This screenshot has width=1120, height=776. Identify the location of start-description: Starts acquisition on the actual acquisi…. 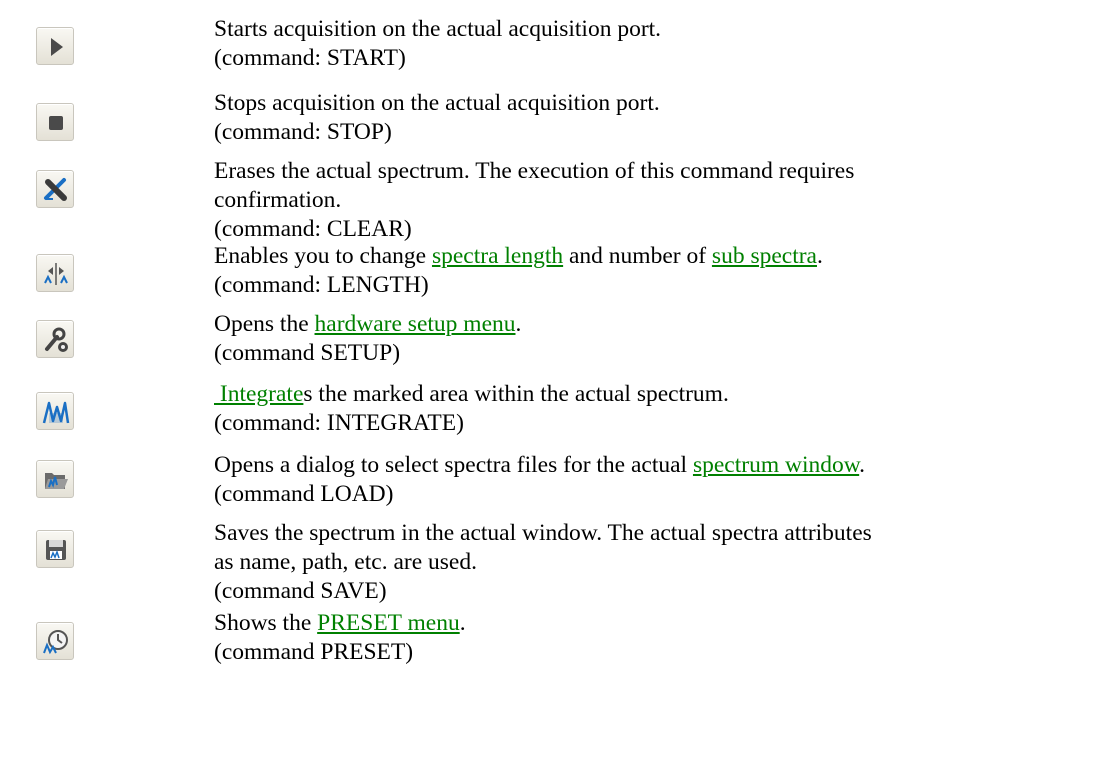
(438, 29).